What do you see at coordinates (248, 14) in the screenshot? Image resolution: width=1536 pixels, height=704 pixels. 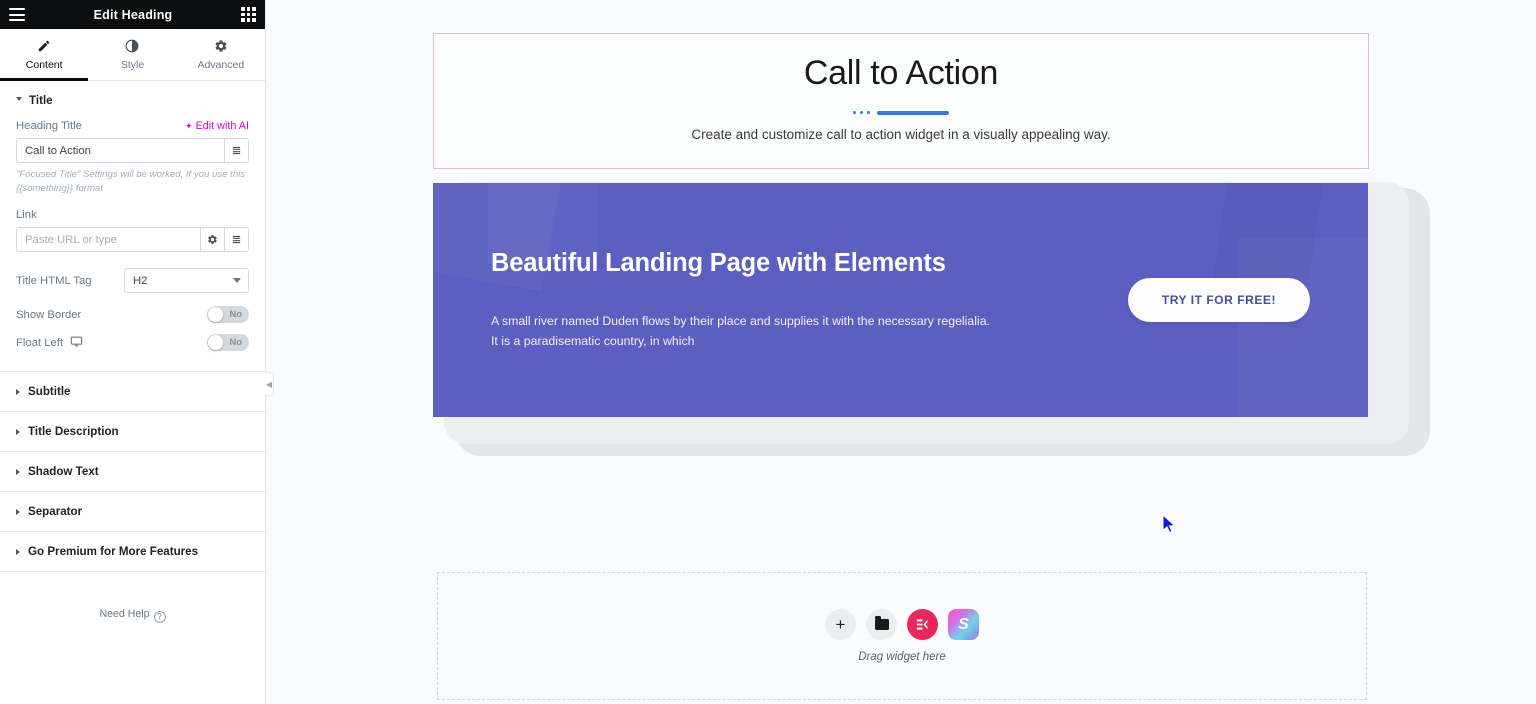 I see `widgets-grid-icon` at bounding box center [248, 14].